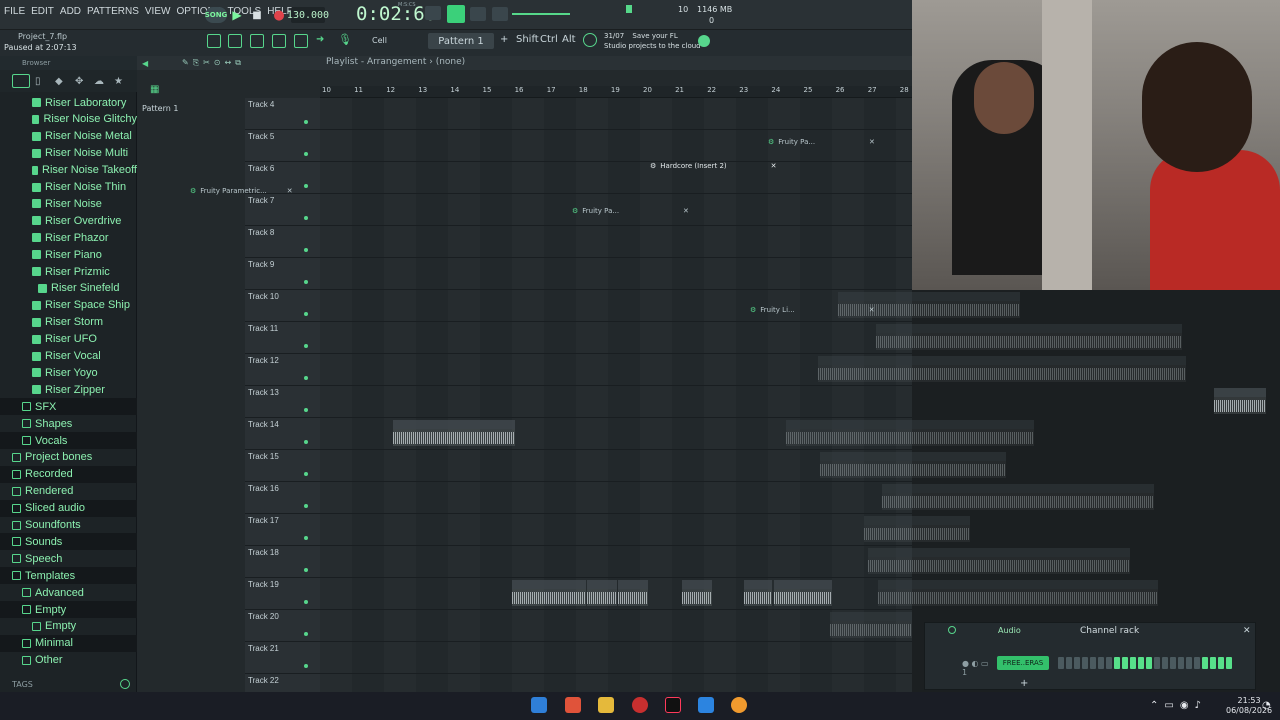  What do you see at coordinates (68, 576) in the screenshot?
I see `browser-item: Templates` at bounding box center [68, 576].